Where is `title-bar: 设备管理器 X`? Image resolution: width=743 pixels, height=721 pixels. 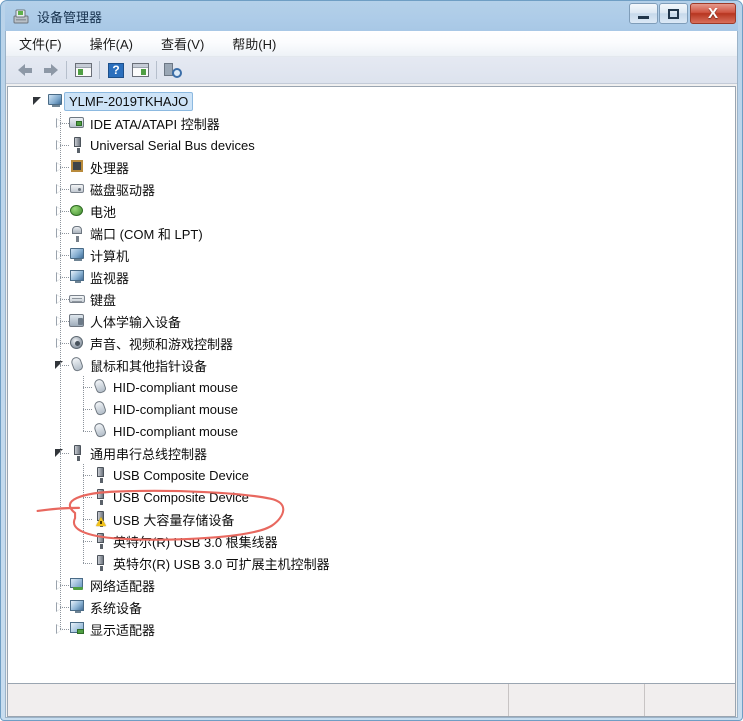
title-bar: 设备管理器 X is located at coordinates (371, 16).